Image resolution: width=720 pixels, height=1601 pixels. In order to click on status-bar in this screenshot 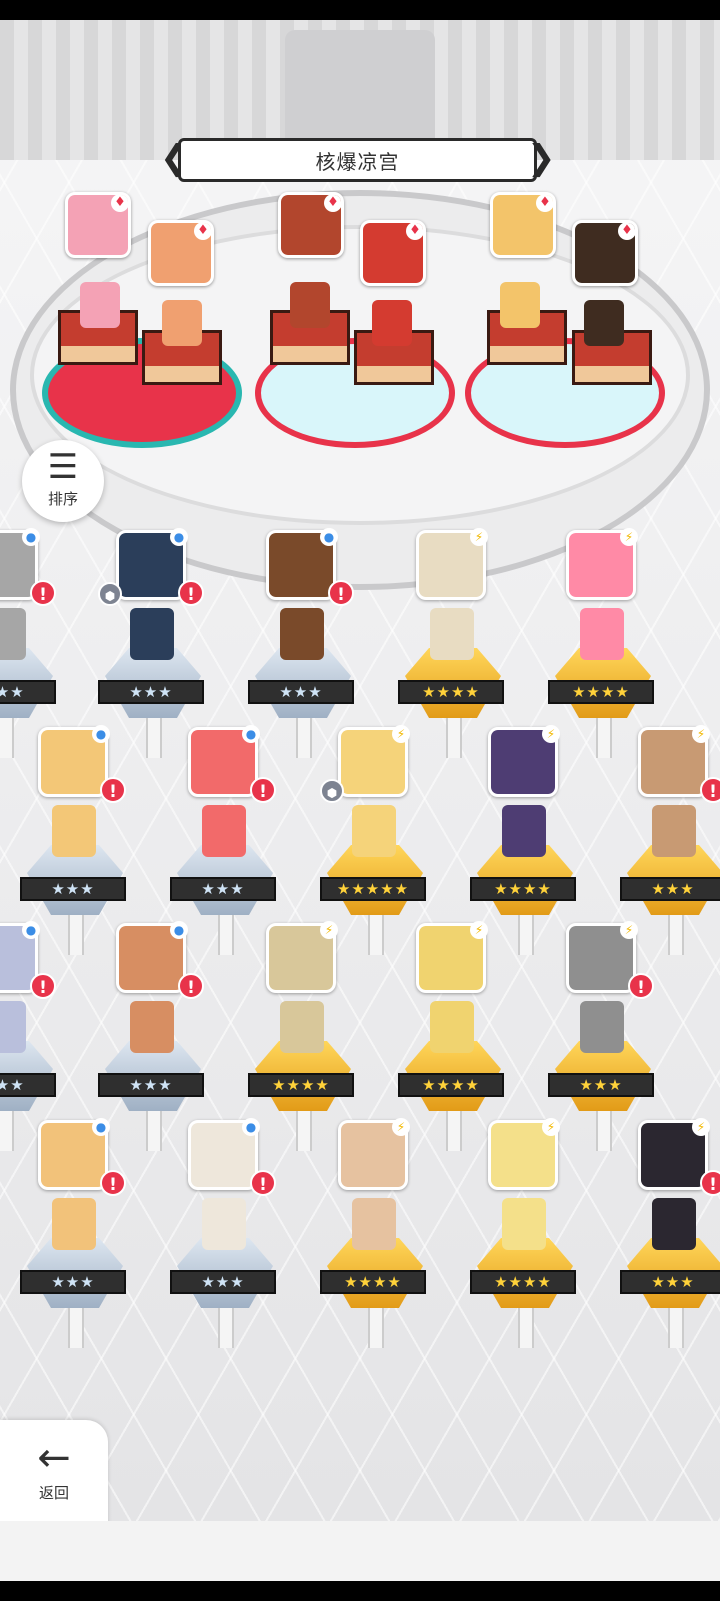, I will do `click(360, 10)`.